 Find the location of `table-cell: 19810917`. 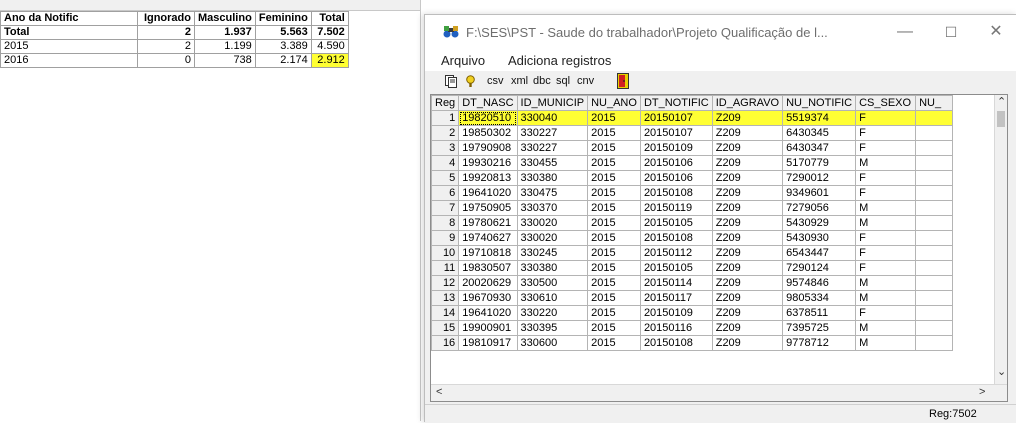

table-cell: 19810917 is located at coordinates (488, 343).